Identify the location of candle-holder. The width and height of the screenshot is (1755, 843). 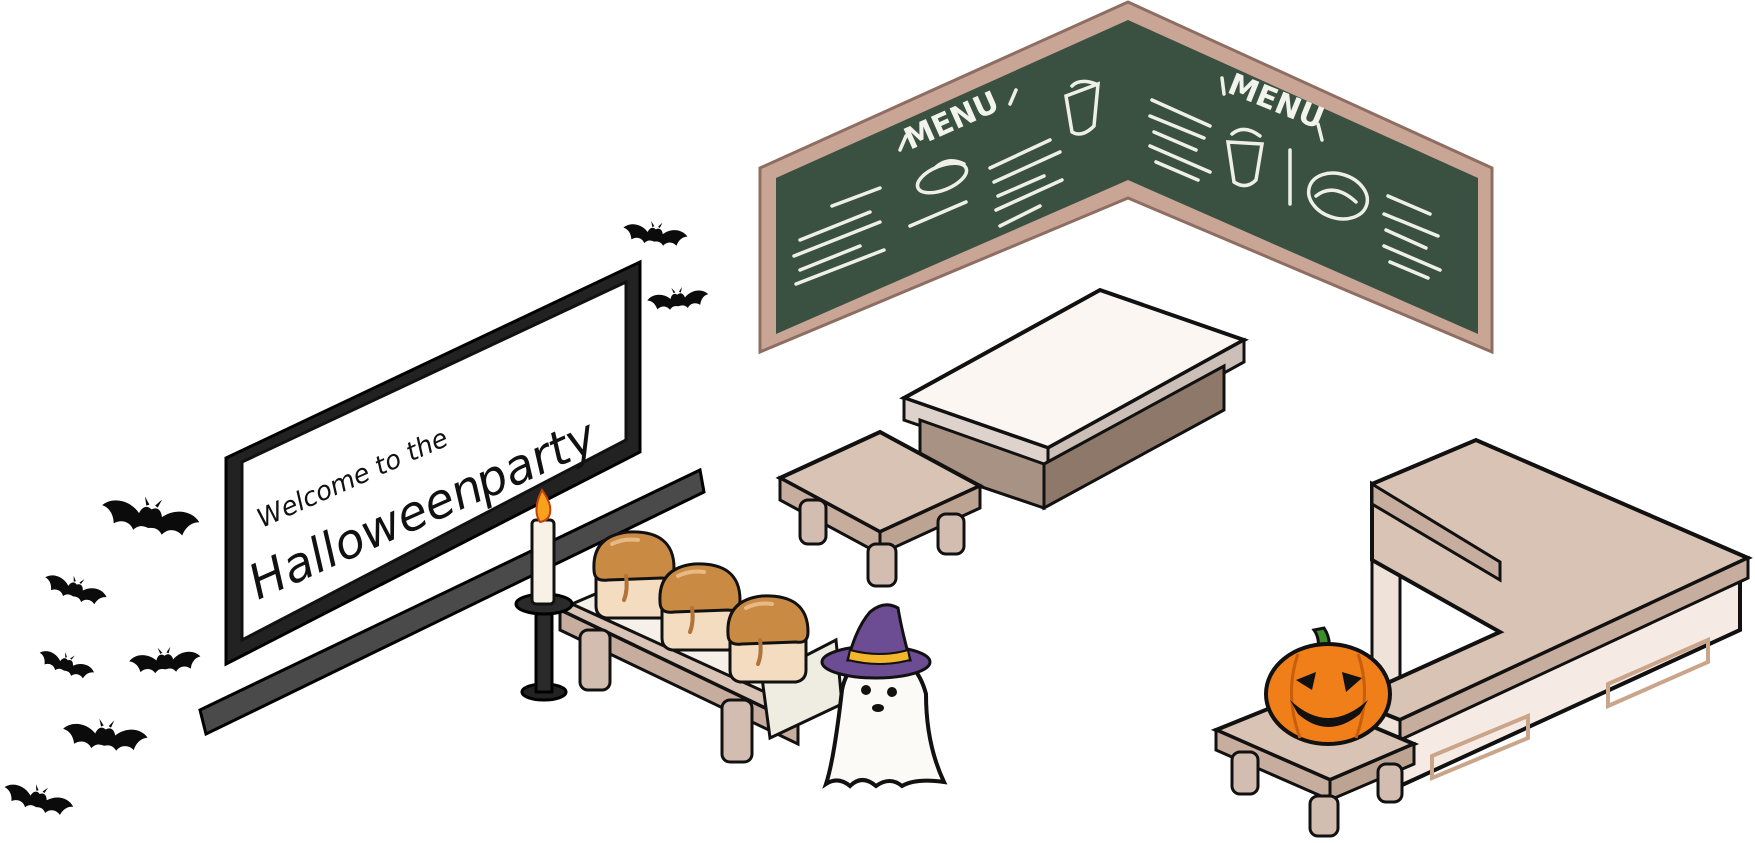
(544, 595).